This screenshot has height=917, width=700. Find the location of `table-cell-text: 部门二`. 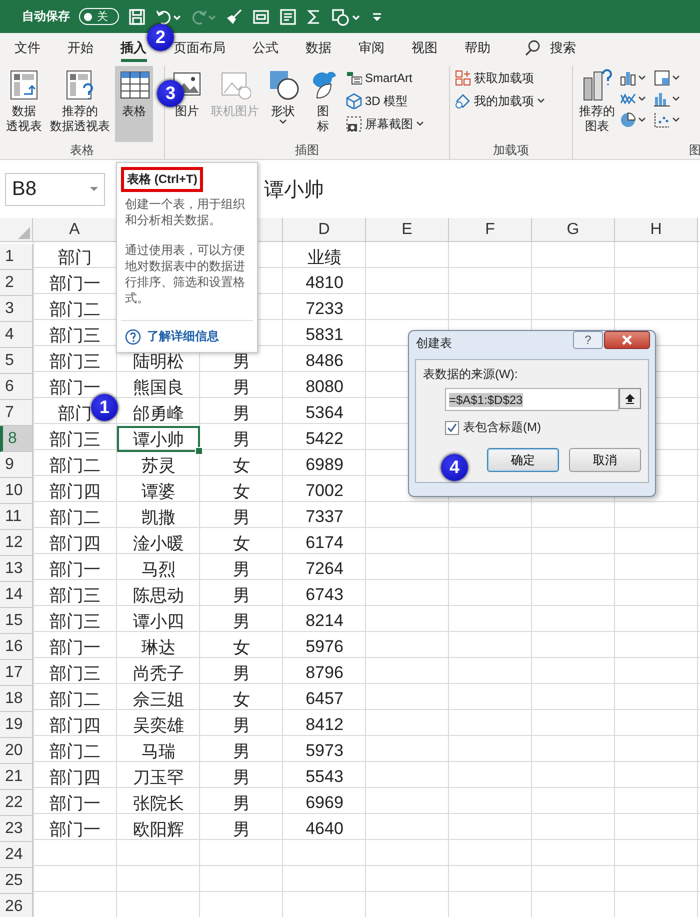

table-cell-text: 部门二 is located at coordinates (75, 751).